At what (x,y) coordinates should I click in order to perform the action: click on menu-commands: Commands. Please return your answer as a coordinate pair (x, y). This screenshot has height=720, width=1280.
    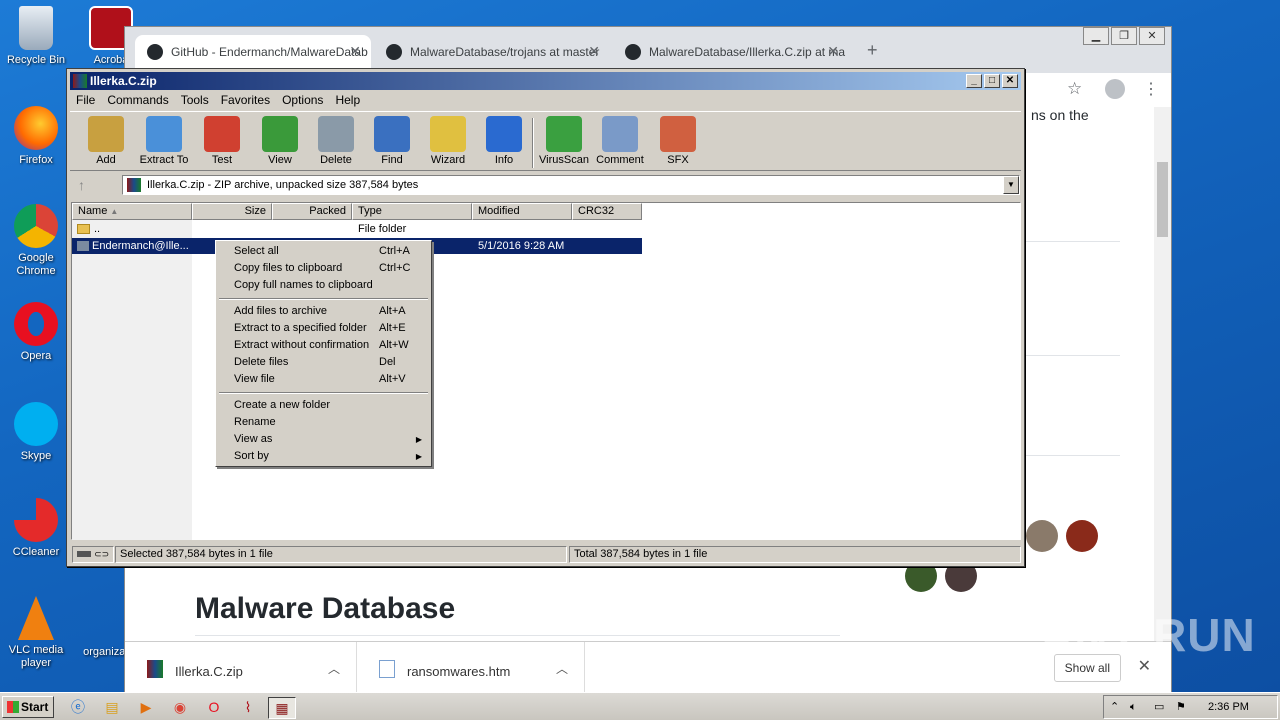
    Looking at the image, I should click on (137, 100).